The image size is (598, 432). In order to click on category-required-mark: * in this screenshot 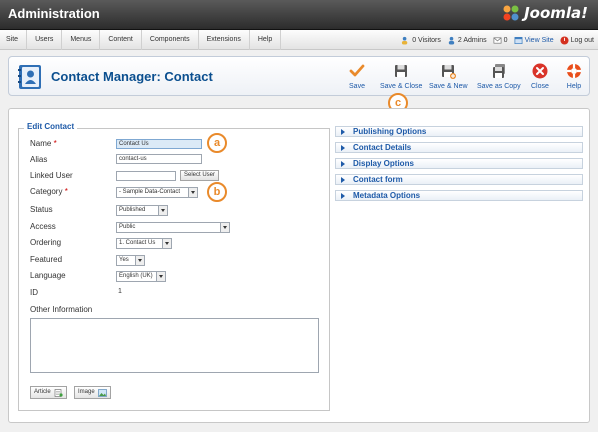, I will do `click(66, 191)`.